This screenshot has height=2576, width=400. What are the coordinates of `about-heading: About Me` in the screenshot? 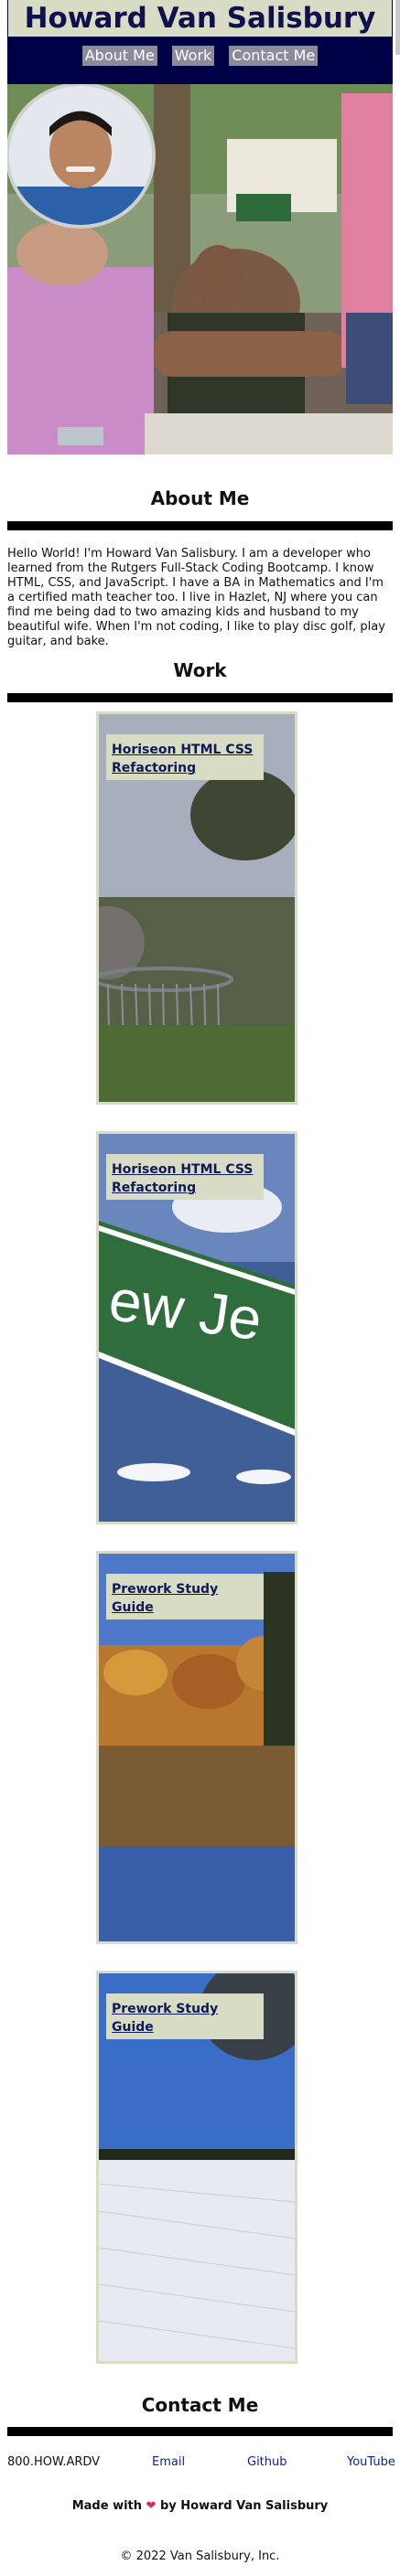 It's located at (200, 498).